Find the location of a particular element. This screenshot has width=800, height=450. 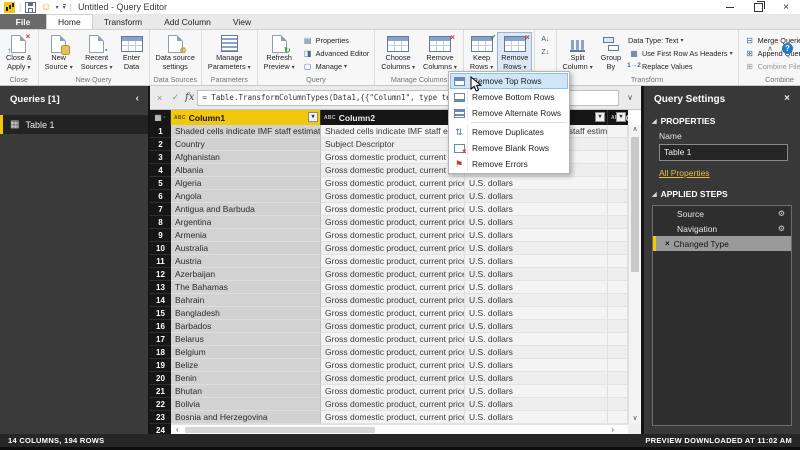

row-number: 4 is located at coordinates (160, 170).